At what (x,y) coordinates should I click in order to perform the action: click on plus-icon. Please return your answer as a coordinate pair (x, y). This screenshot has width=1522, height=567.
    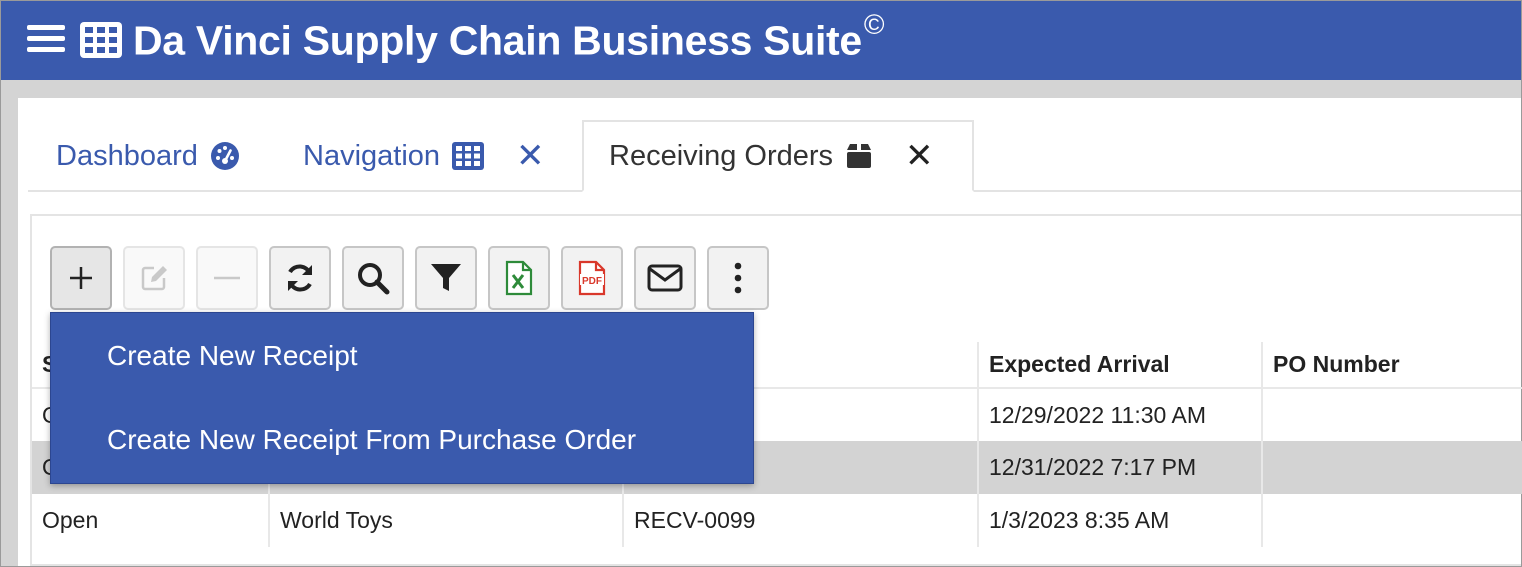
    Looking at the image, I should click on (81, 278).